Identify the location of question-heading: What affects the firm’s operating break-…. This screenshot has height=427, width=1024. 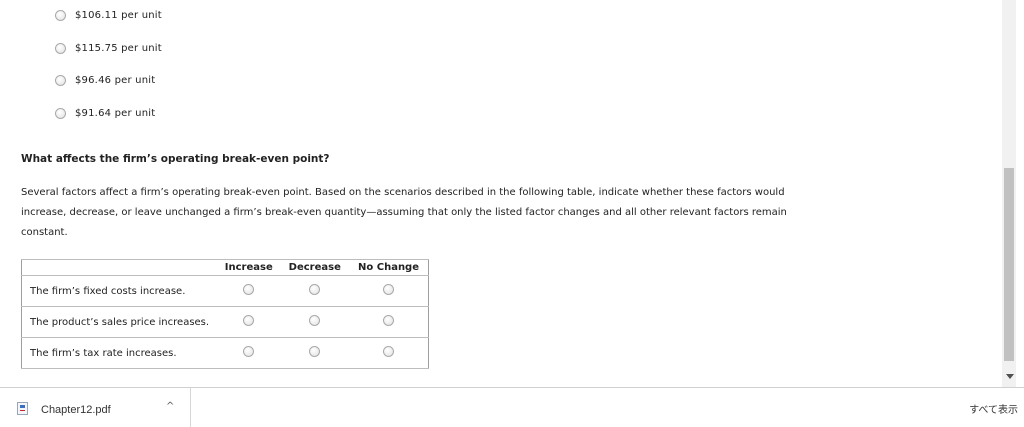
(175, 159).